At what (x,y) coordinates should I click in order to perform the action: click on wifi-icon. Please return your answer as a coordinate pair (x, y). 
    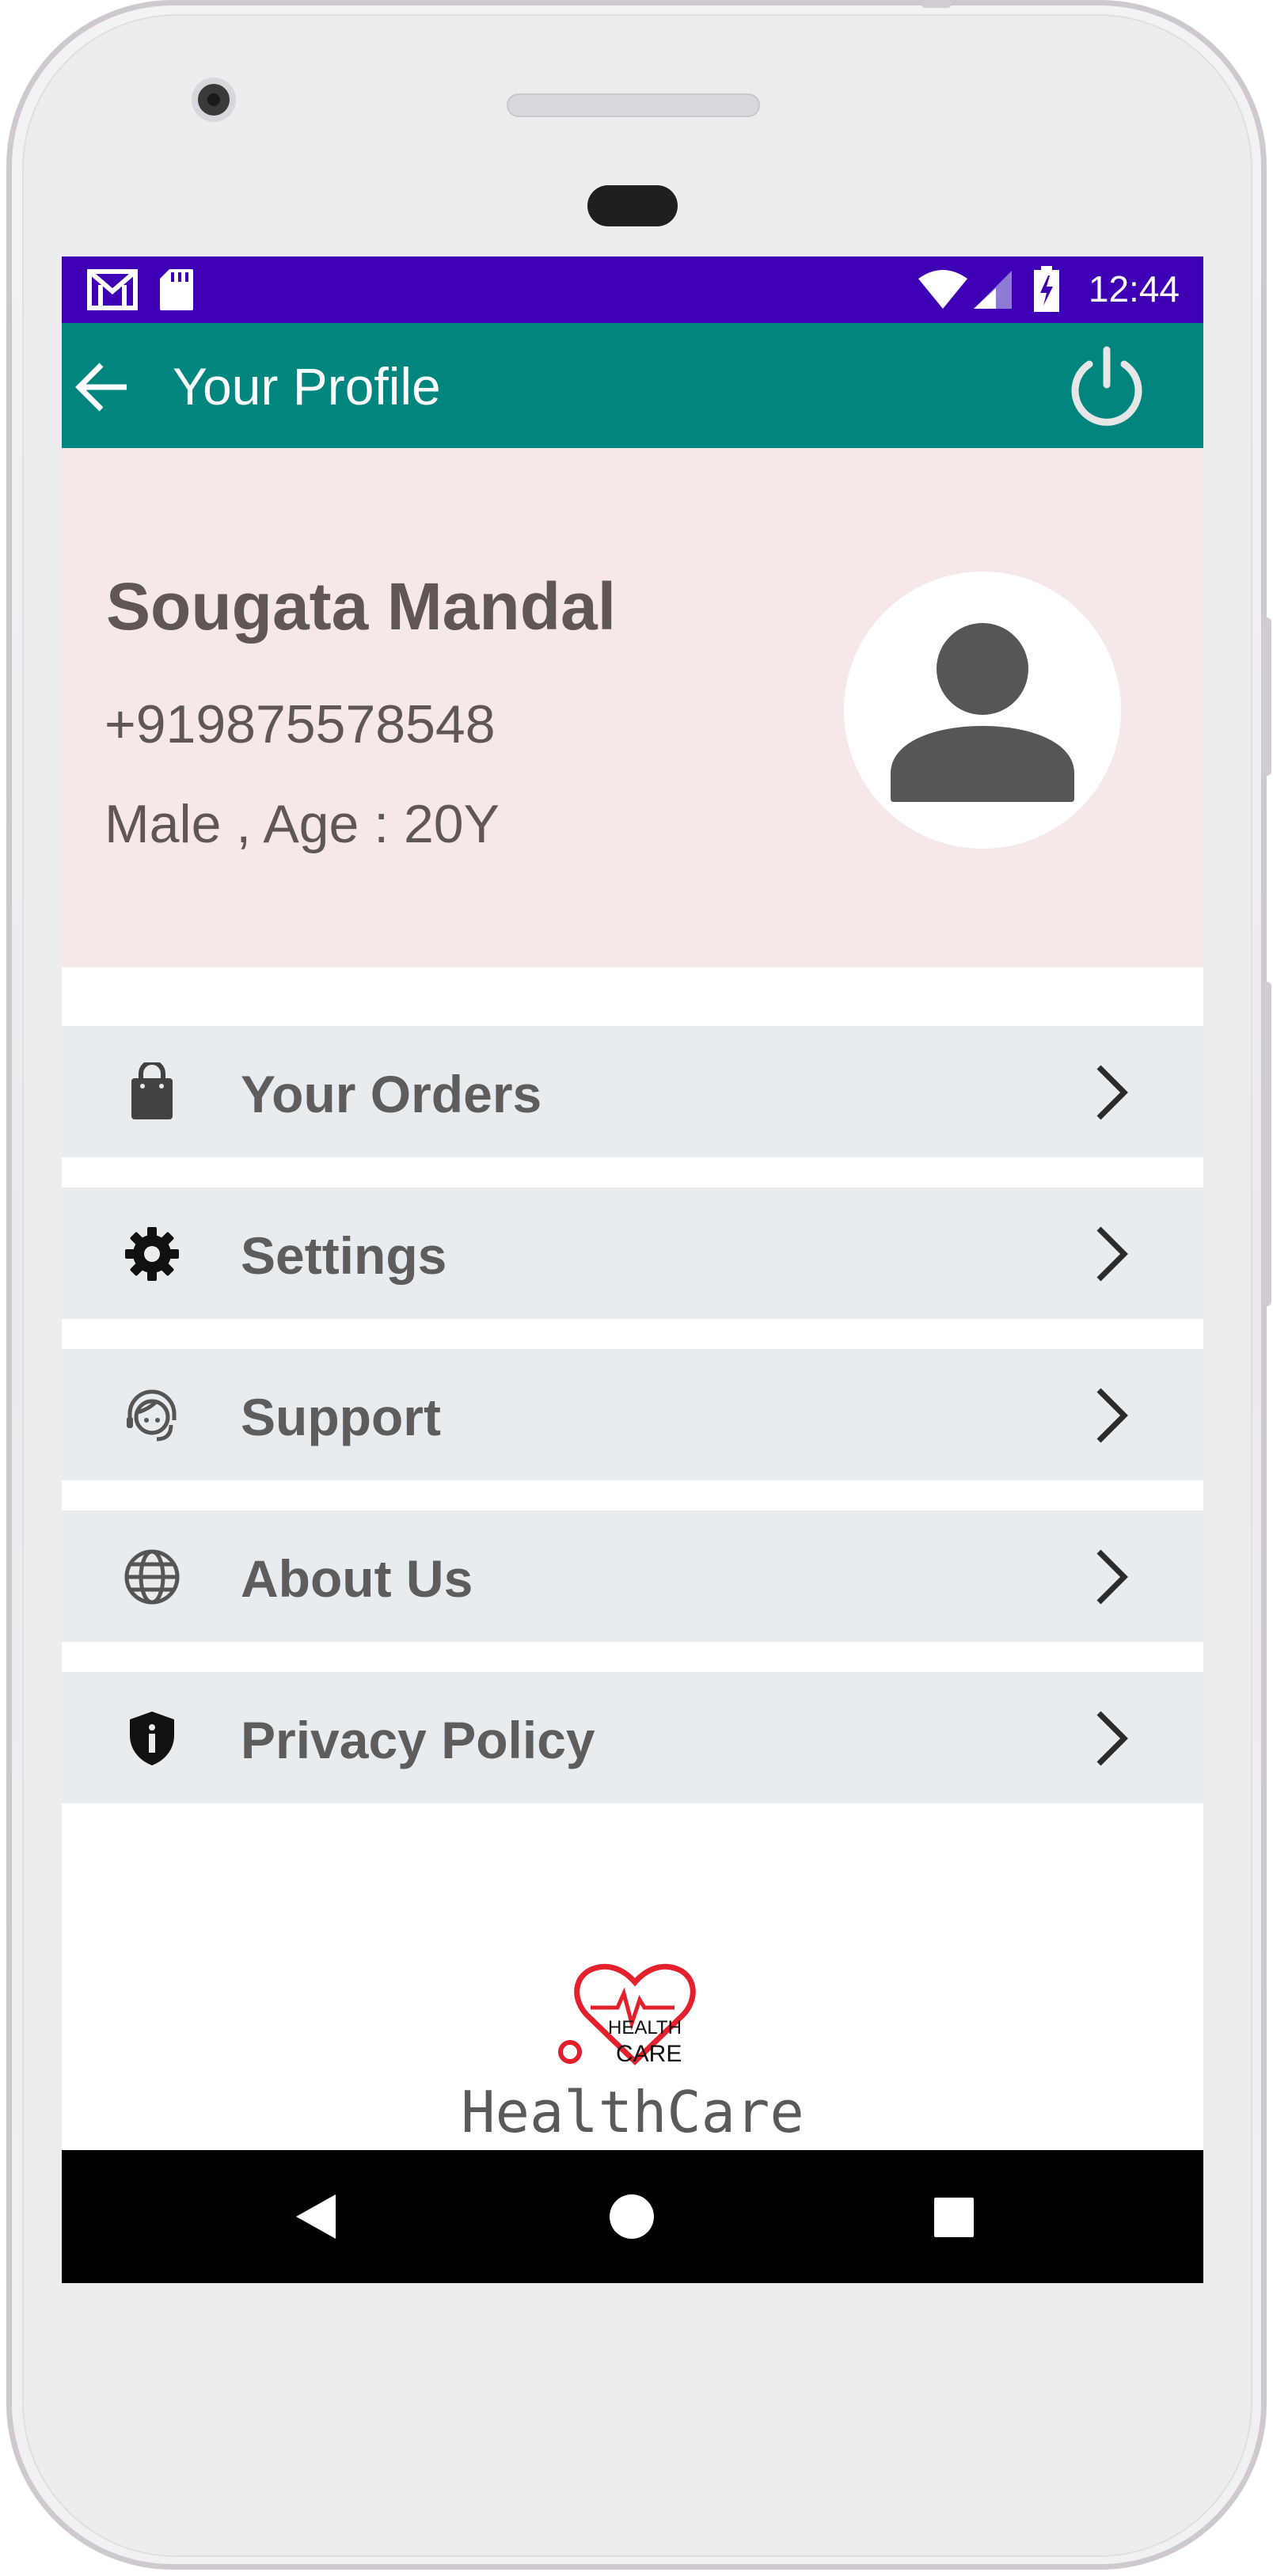
    Looking at the image, I should click on (942, 290).